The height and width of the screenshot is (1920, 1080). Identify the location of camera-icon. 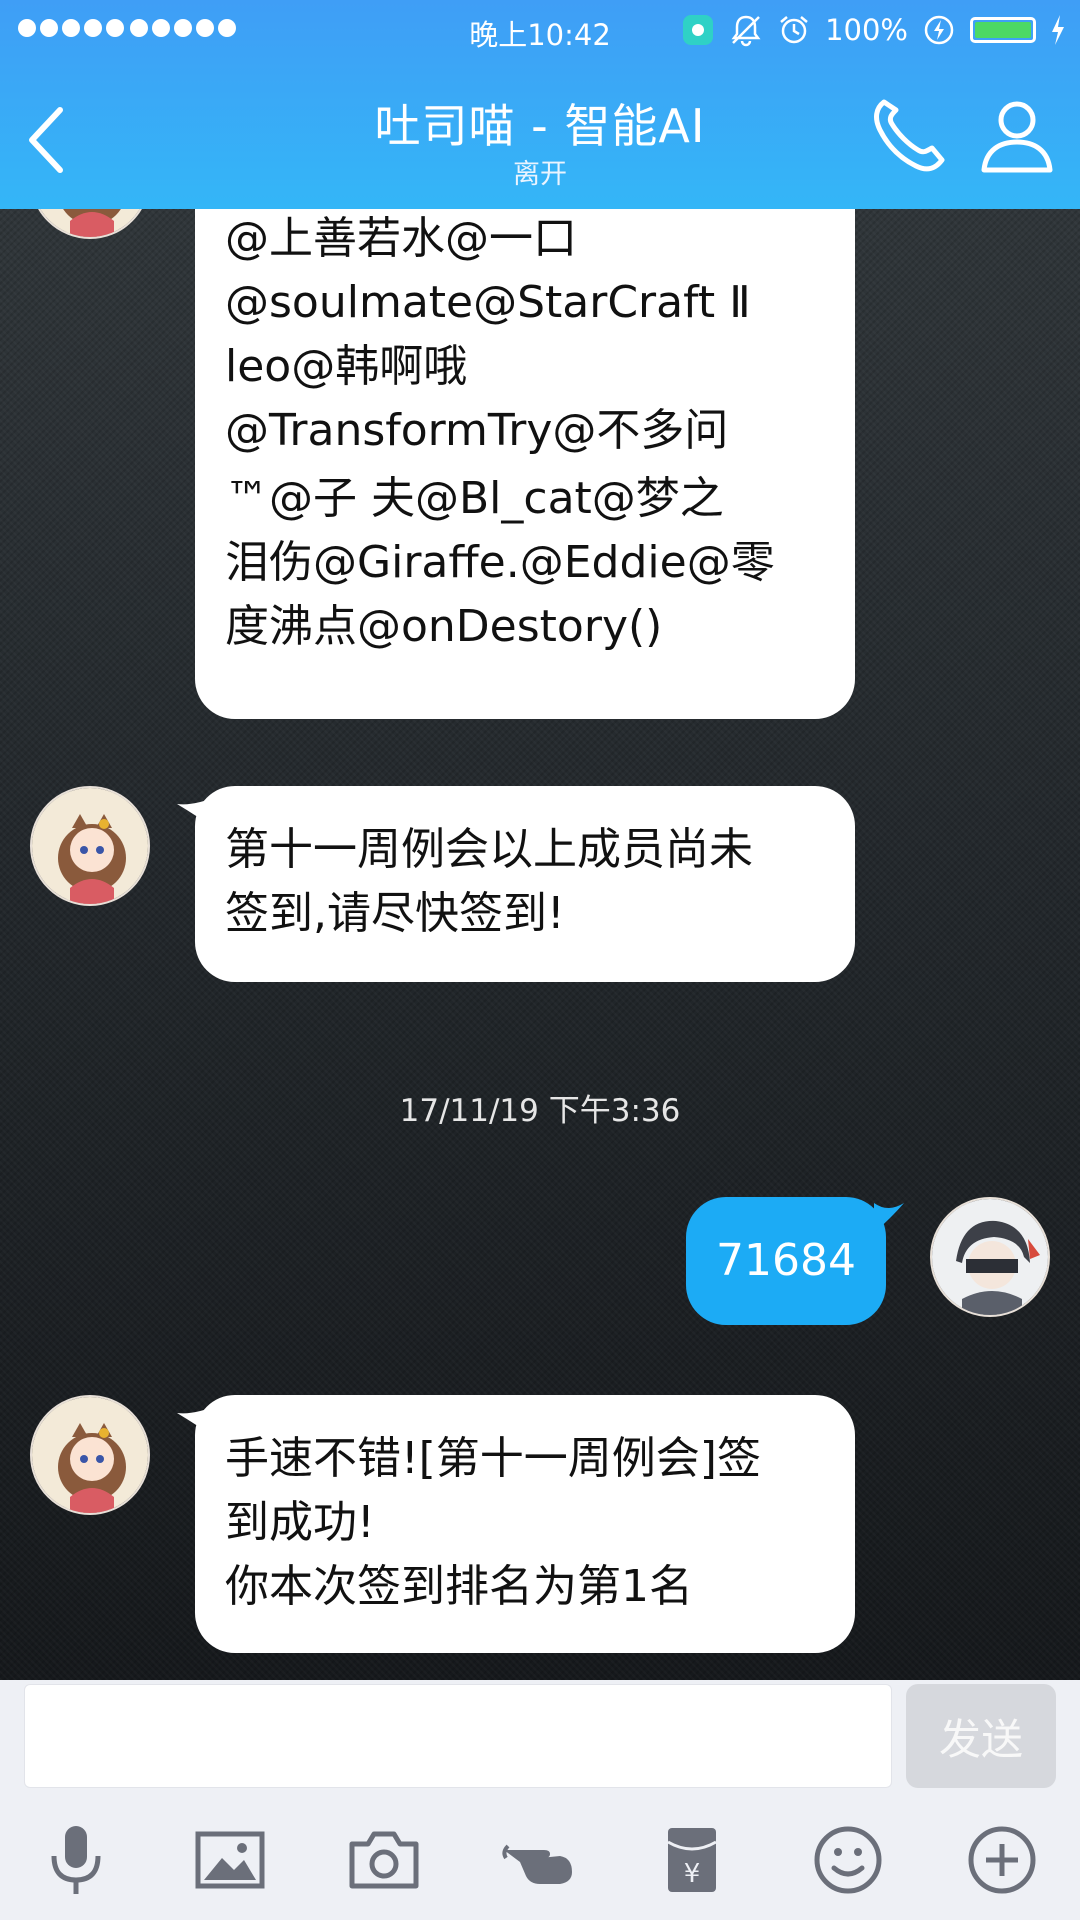
(384, 1860).